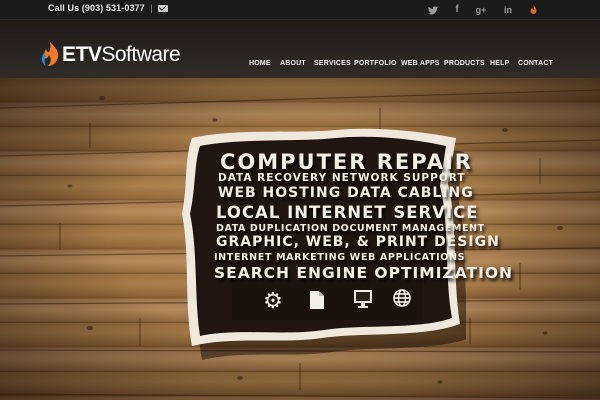 Image resolution: width=600 pixels, height=400 pixels. Describe the element at coordinates (273, 300) in the screenshot. I see `gear-icon: ⚙` at that location.